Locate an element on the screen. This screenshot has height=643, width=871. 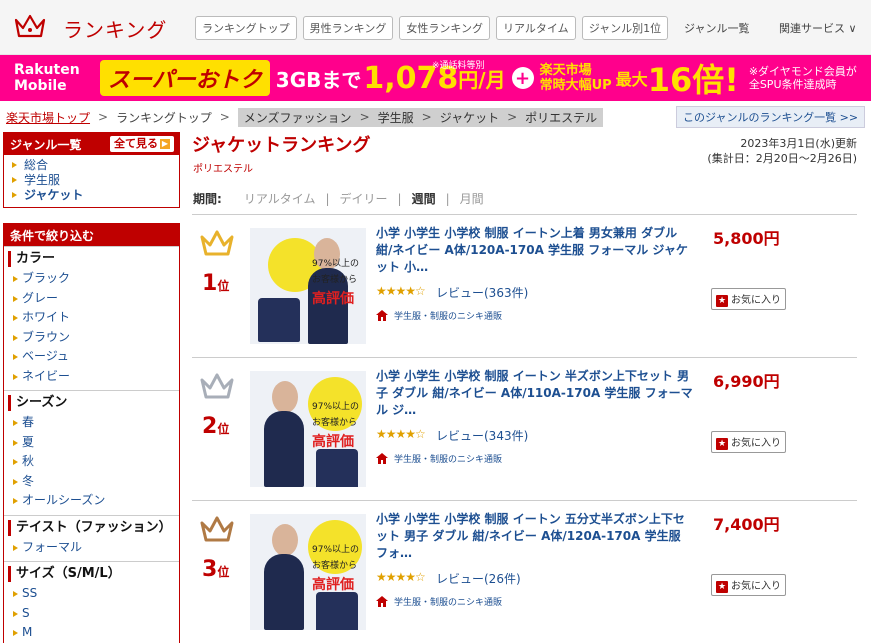
rank-value: 1 is located at coordinates (210, 283).